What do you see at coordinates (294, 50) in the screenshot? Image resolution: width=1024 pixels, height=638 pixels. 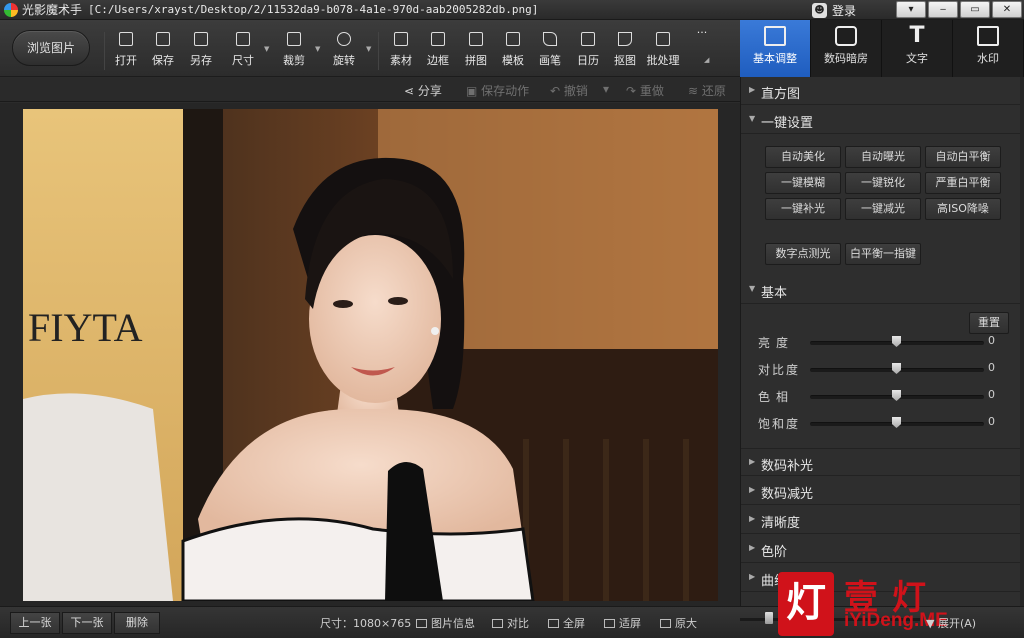 I see `crop-button: 裁剪` at bounding box center [294, 50].